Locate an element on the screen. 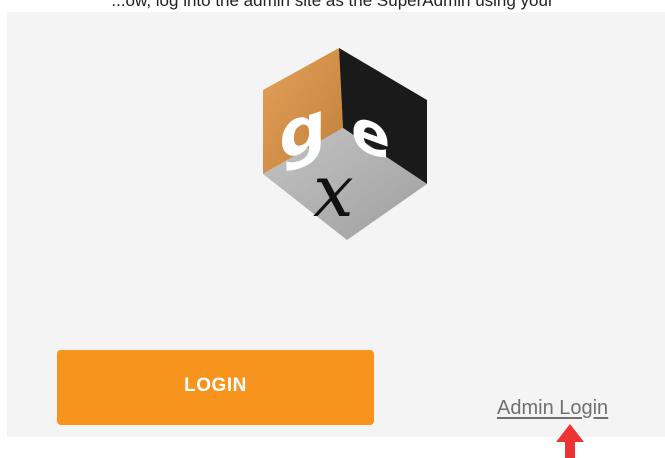  cube-letter-e: e is located at coordinates (370, 134).